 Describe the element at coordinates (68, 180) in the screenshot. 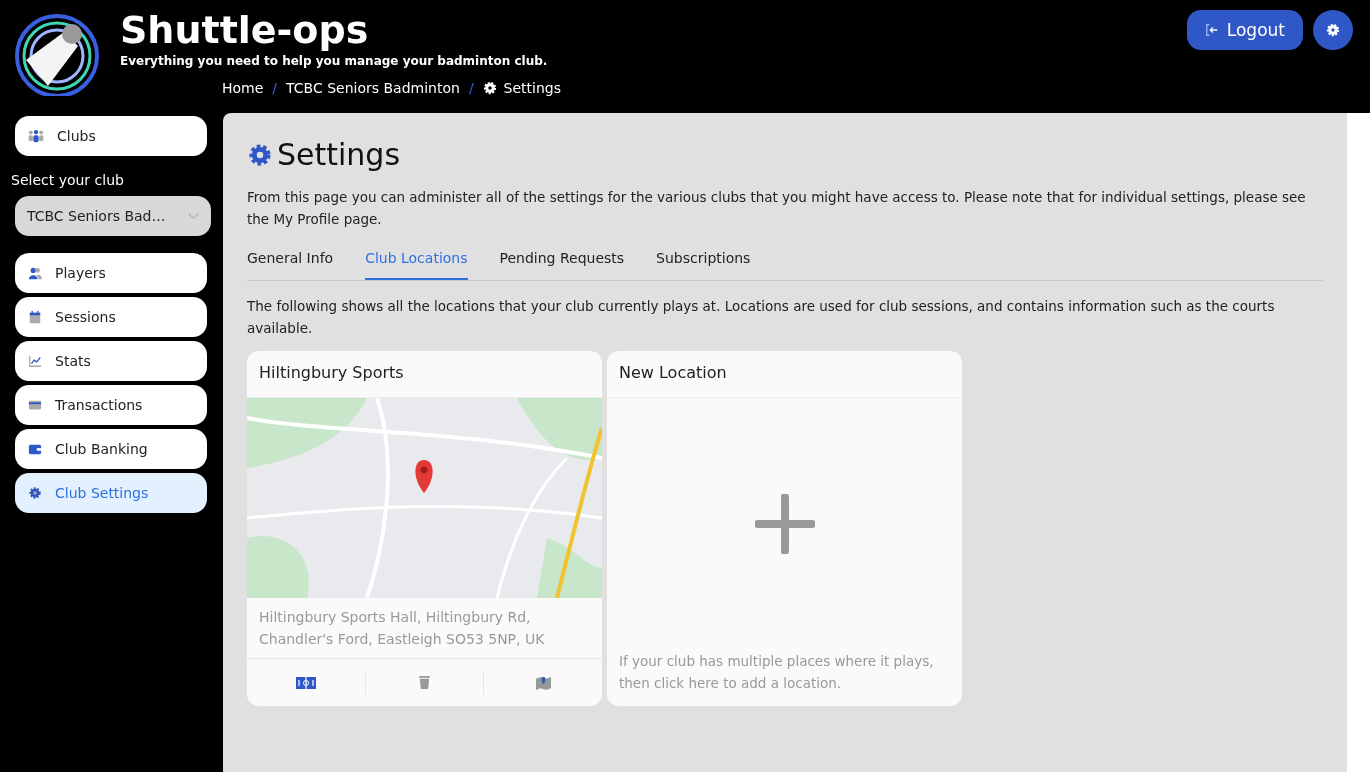

I see `select-label: Select your club` at that location.